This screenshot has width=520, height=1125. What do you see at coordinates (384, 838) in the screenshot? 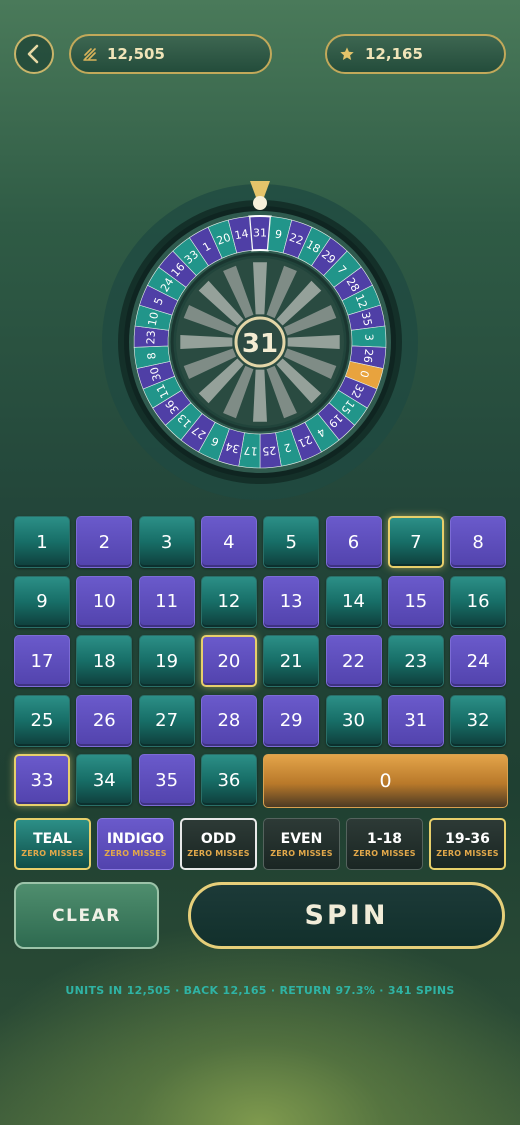
I see `bet-label: 1-18` at bounding box center [384, 838].